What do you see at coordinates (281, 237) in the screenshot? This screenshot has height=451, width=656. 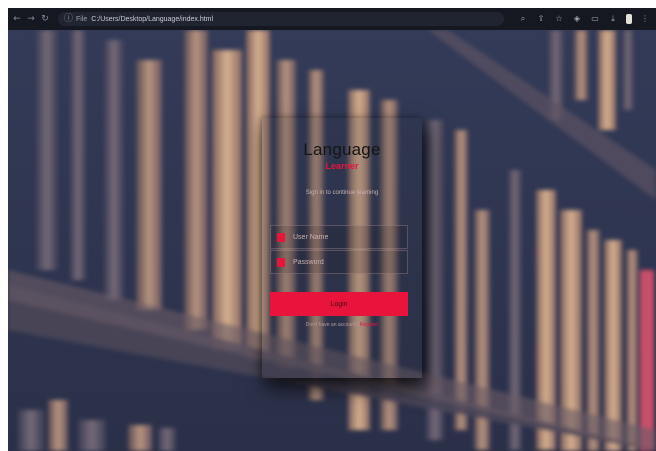 I see `user-icon` at bounding box center [281, 237].